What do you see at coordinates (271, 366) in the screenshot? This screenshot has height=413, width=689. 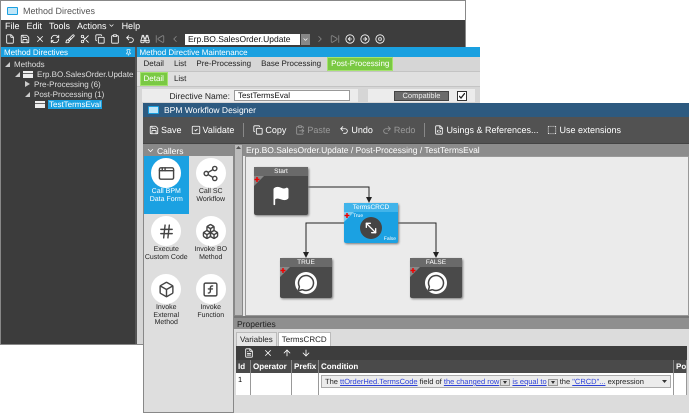 I see `column-header: Operator` at bounding box center [271, 366].